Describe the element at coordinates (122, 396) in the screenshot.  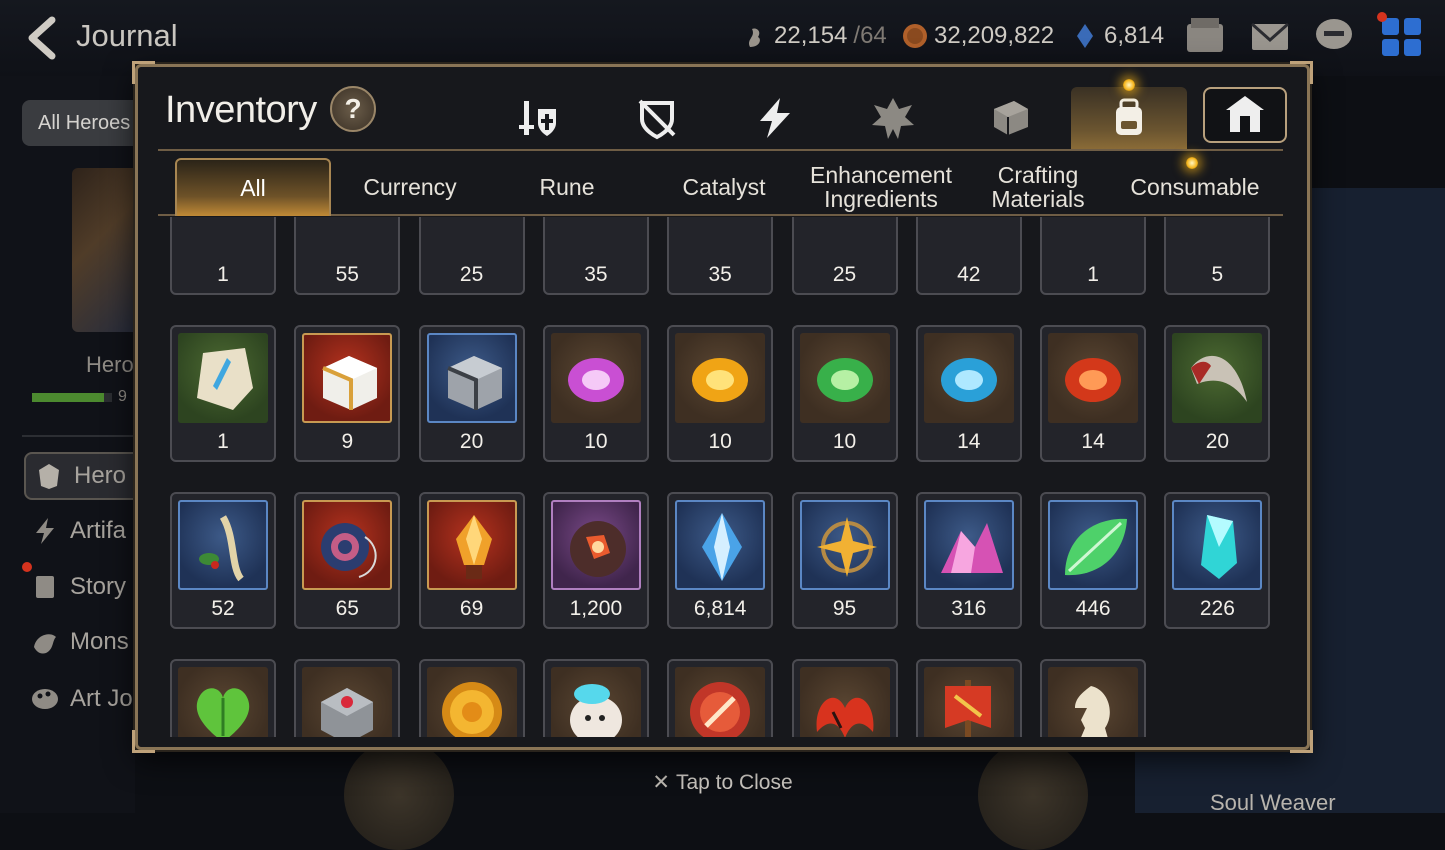
I see `progress-value: 9` at that location.